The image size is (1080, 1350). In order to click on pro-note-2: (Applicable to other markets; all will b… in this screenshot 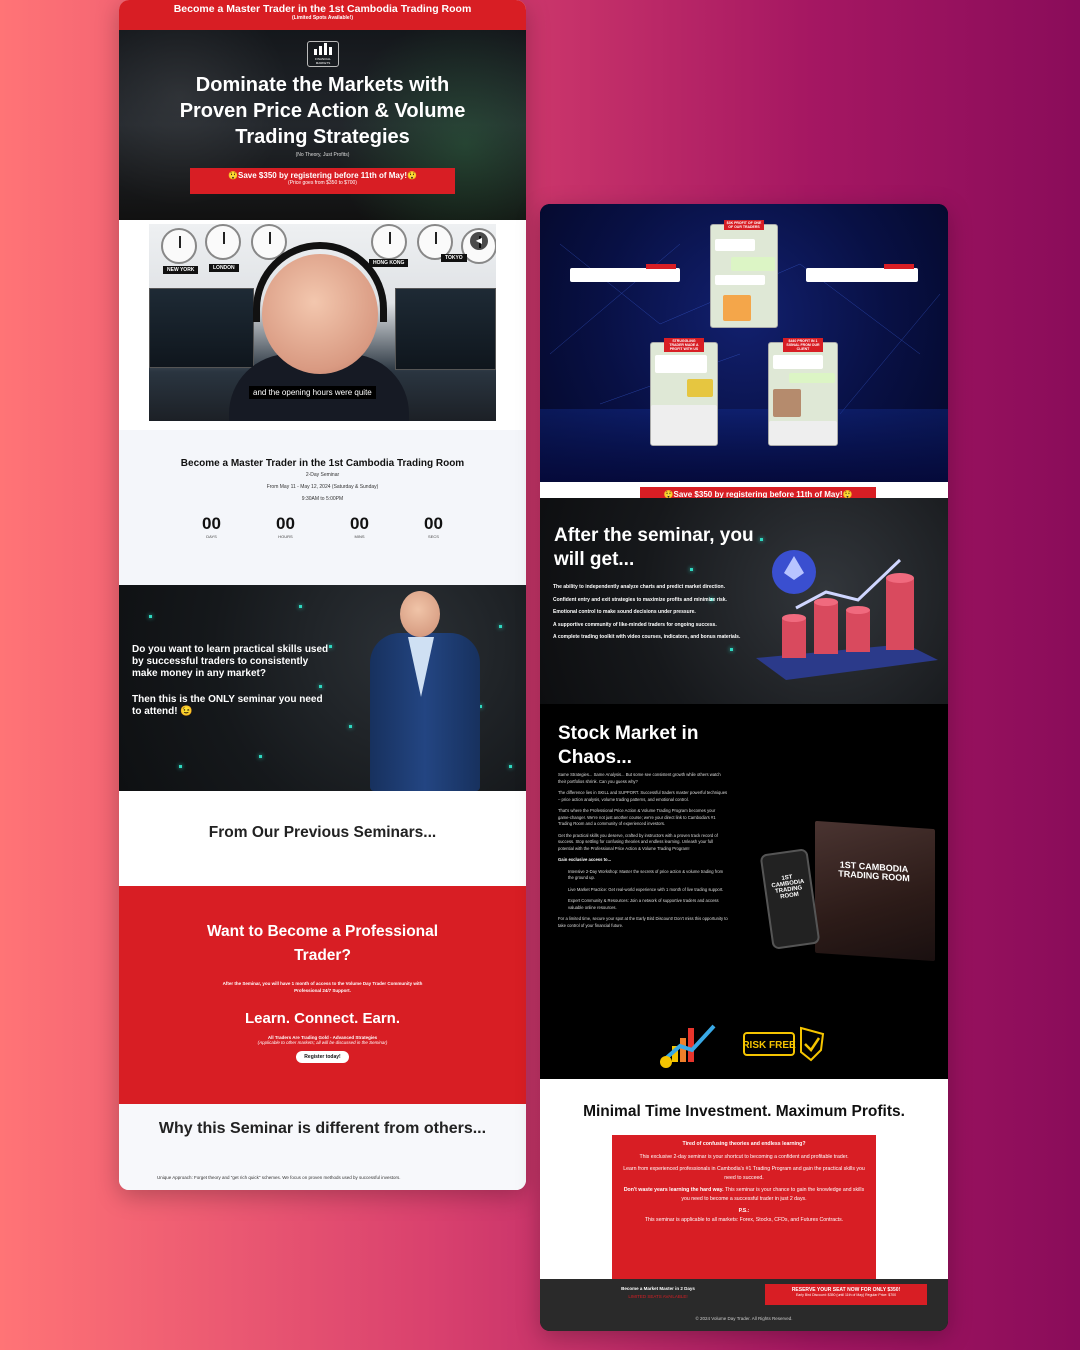, I will do `click(322, 1042)`.